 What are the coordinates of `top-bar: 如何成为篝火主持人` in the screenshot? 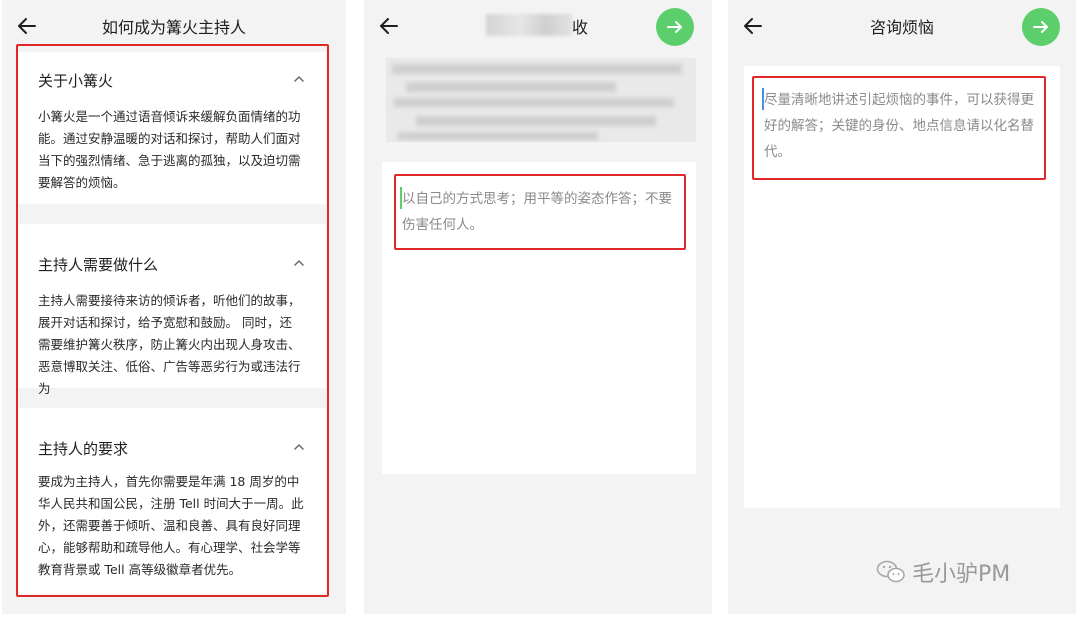 It's located at (174, 26).